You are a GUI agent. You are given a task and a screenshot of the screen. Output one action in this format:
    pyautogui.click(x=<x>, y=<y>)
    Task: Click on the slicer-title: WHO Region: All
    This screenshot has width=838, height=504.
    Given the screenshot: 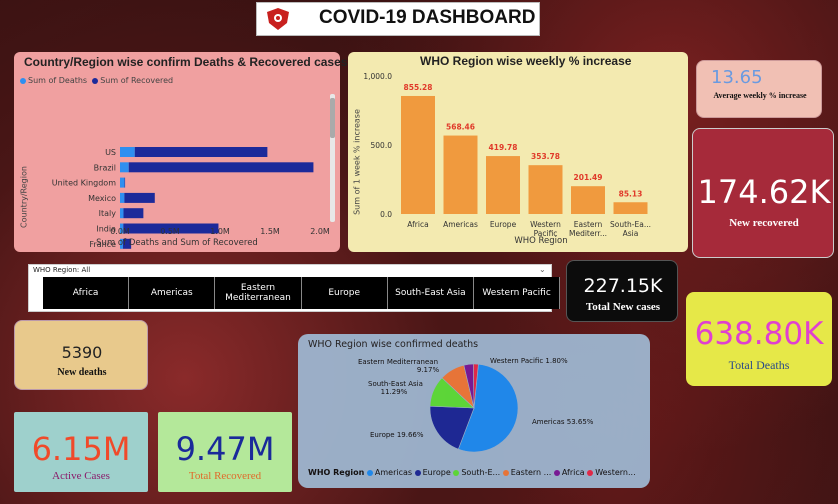 What is the action you would take?
    pyautogui.click(x=62, y=270)
    